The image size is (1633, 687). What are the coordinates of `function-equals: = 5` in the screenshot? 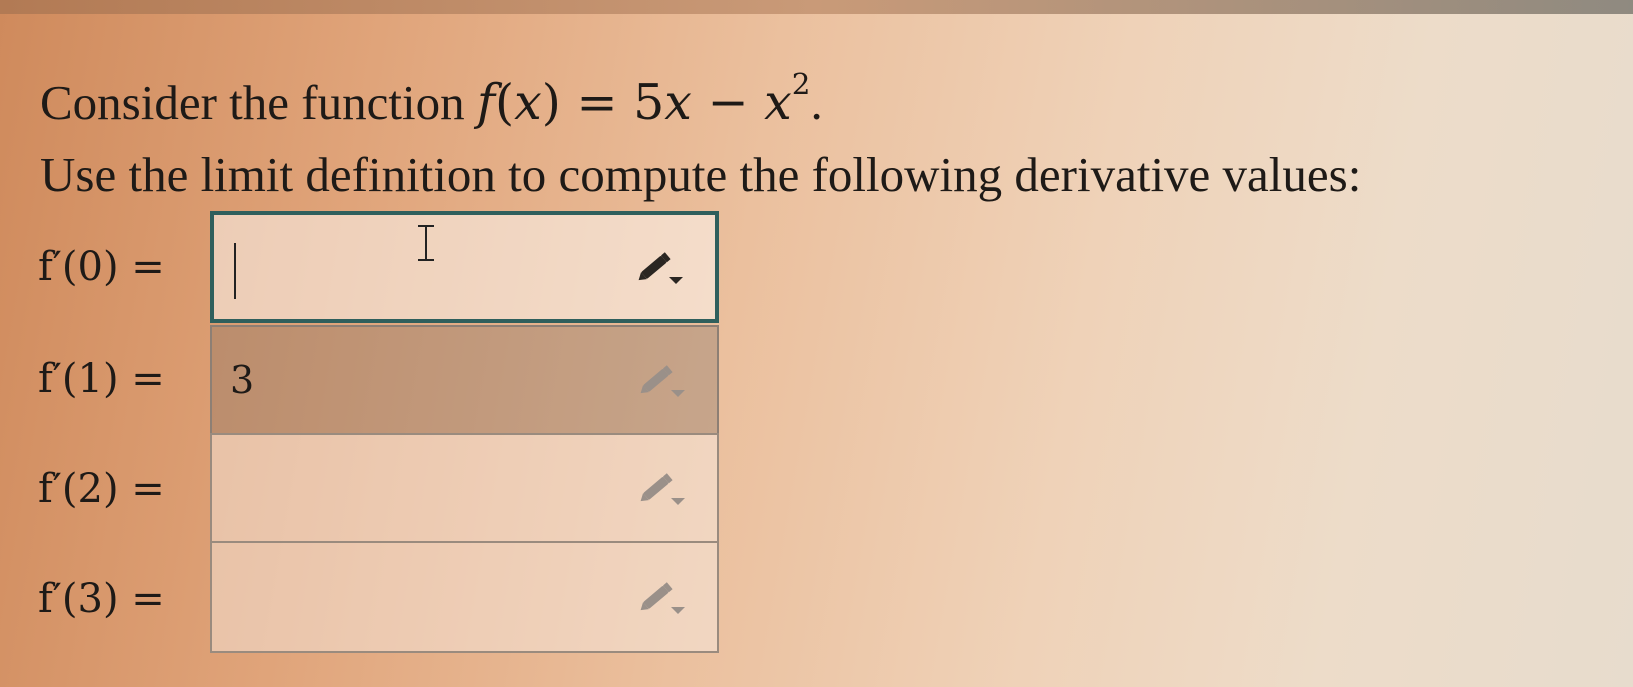 It's located at (612, 102).